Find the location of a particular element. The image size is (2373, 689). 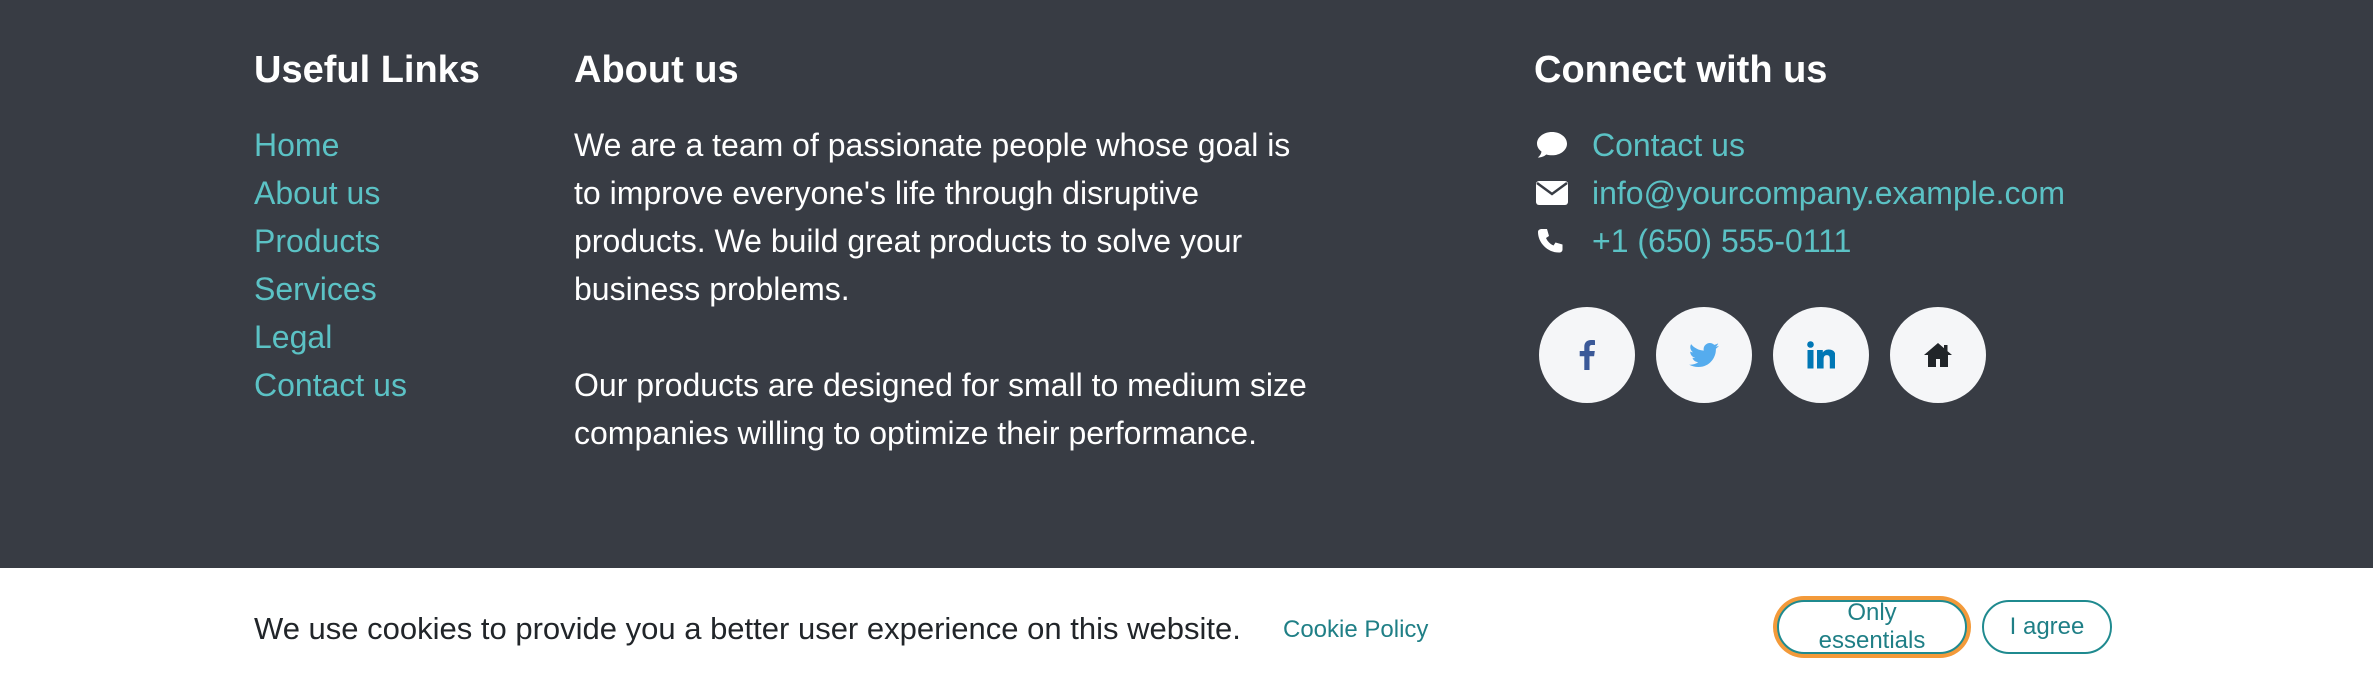

envelope-icon is located at coordinates (1556, 193).